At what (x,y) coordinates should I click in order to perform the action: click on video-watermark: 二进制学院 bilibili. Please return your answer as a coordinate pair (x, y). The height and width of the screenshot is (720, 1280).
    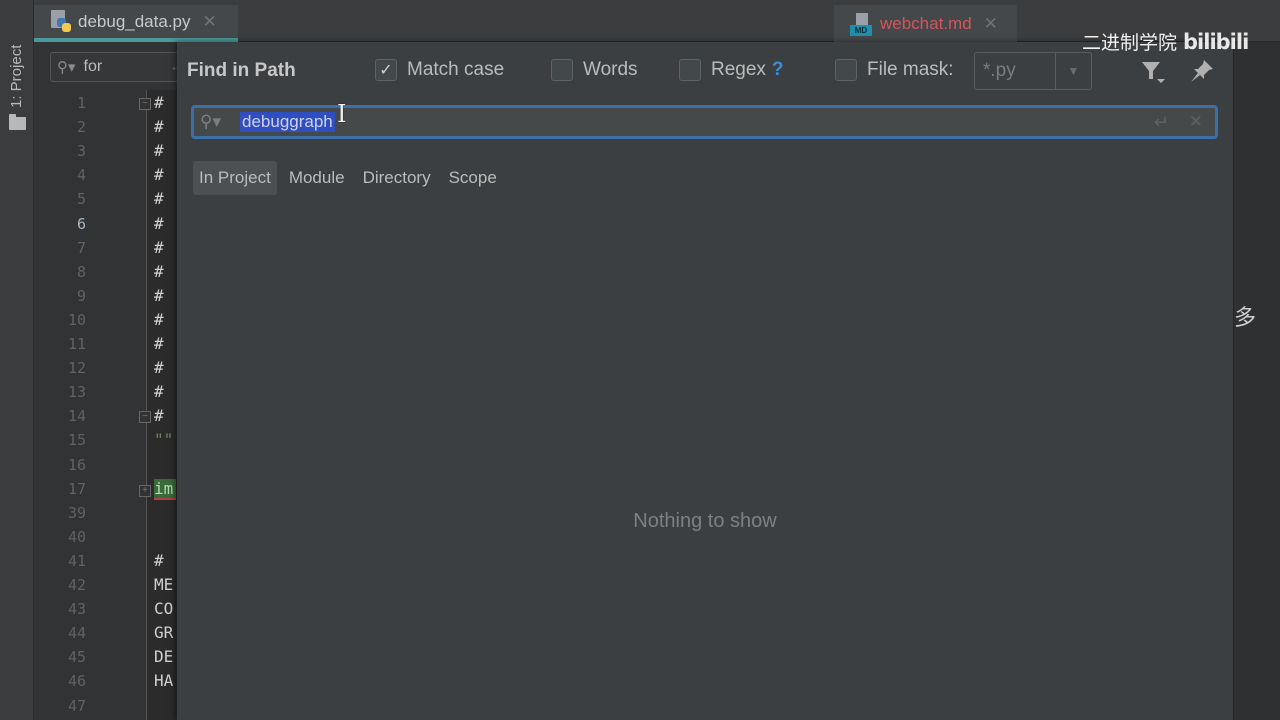
    Looking at the image, I should click on (1165, 41).